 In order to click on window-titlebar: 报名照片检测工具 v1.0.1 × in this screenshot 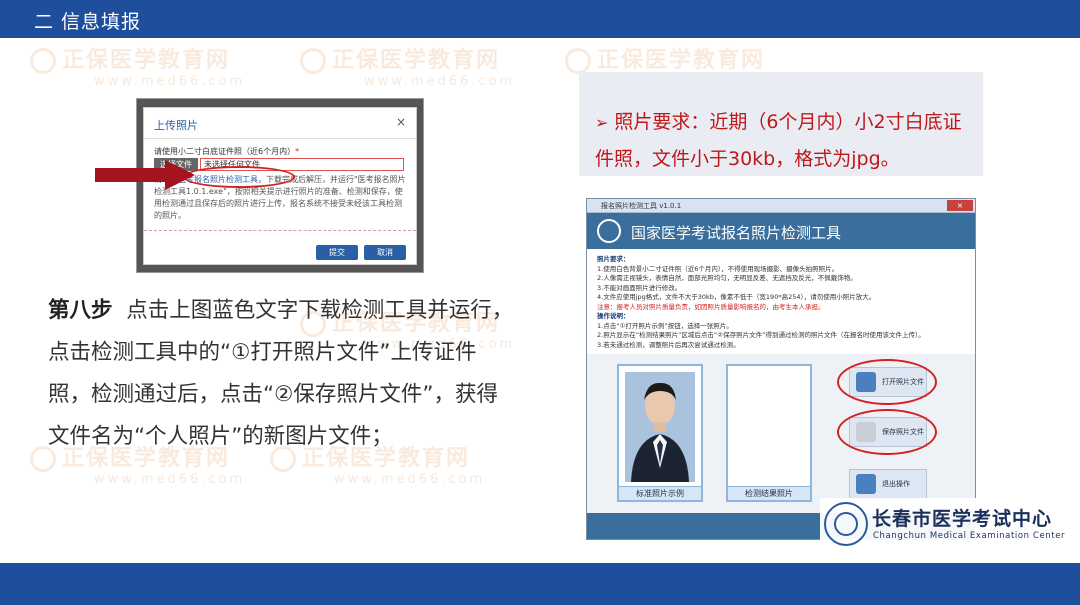, I will do `click(781, 206)`.